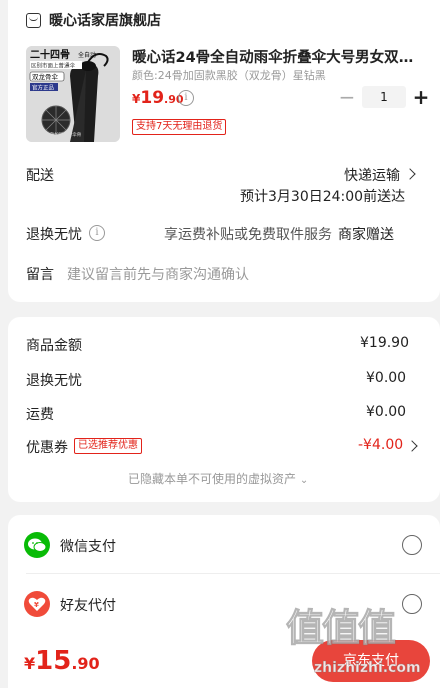 This screenshot has height=688, width=440. I want to click on order-total: ¥ 15 .90, so click(62, 661).